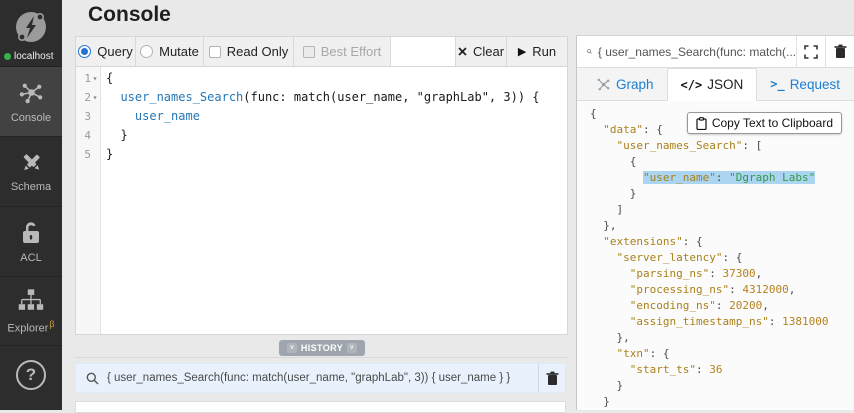 The width and height of the screenshot is (854, 413). Describe the element at coordinates (88, 97) in the screenshot. I see `line-number: 2 ▾` at that location.